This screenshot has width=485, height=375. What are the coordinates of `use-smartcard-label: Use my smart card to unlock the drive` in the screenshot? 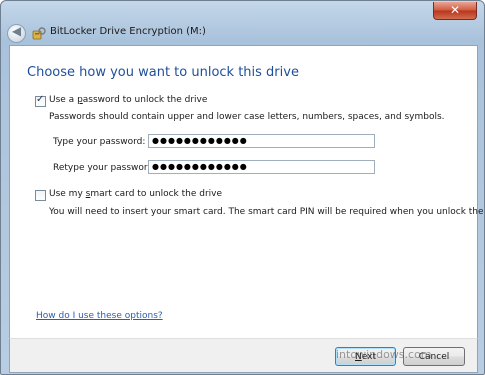 It's located at (135, 194).